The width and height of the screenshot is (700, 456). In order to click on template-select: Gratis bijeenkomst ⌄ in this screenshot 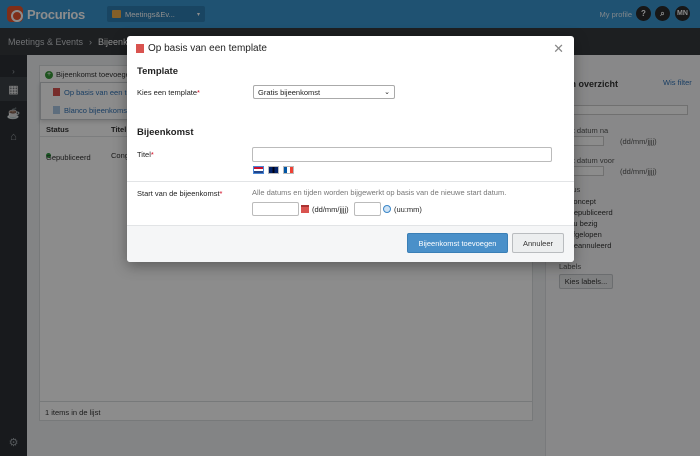, I will do `click(324, 92)`.